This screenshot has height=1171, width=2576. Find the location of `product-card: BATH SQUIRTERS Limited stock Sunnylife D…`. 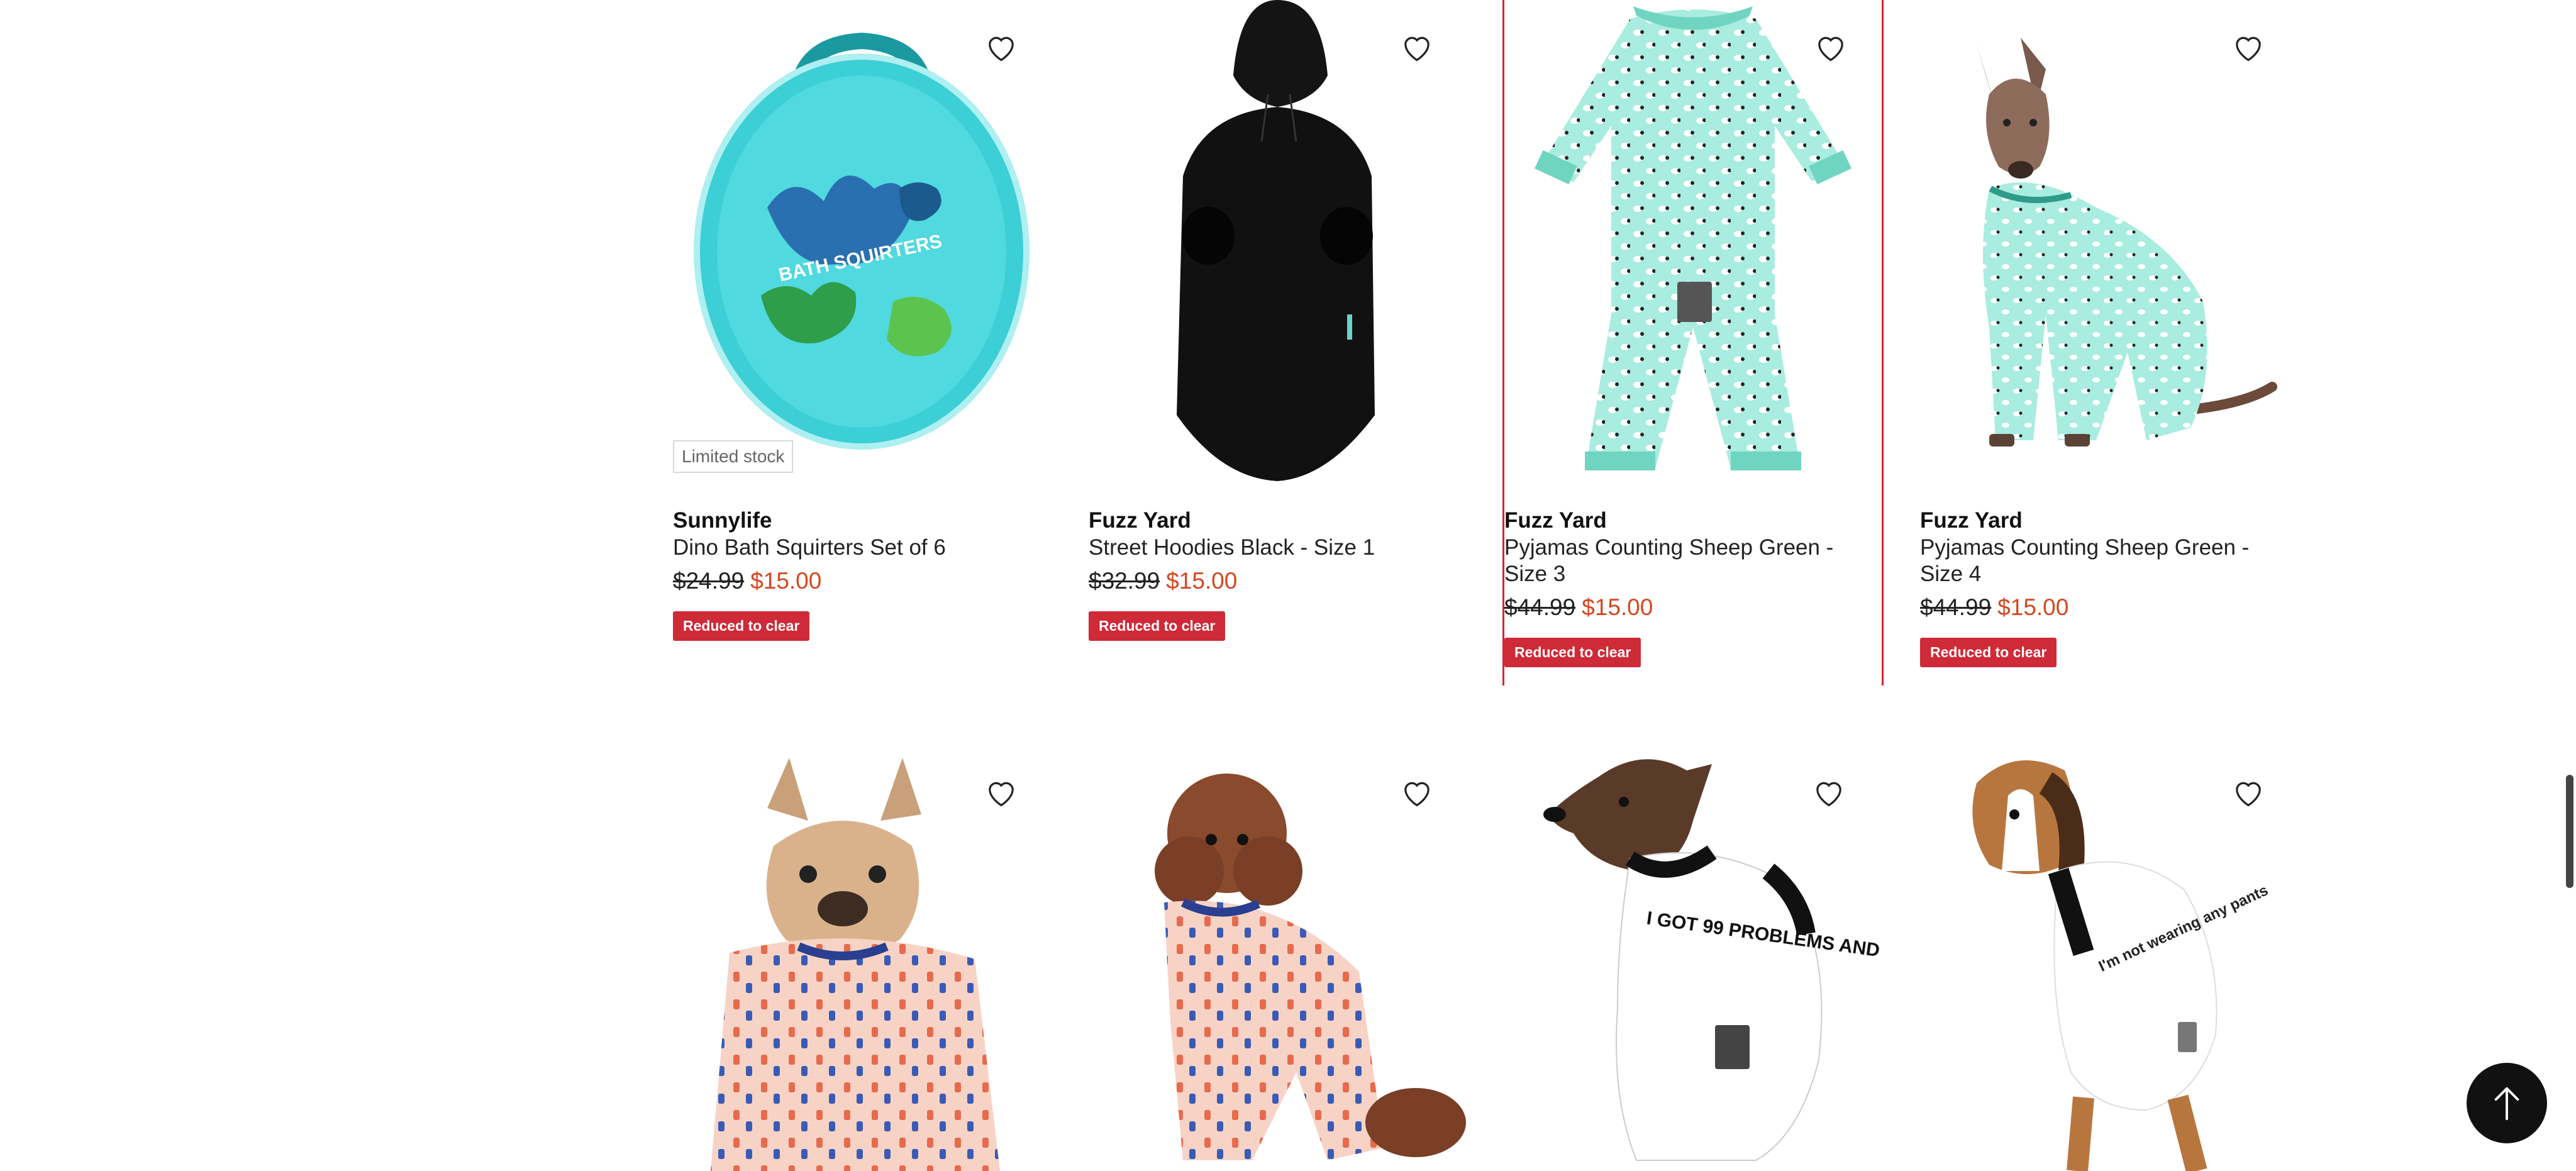

product-card: BATH SQUIRTERS Limited stock Sunnylife D… is located at coordinates (861, 333).